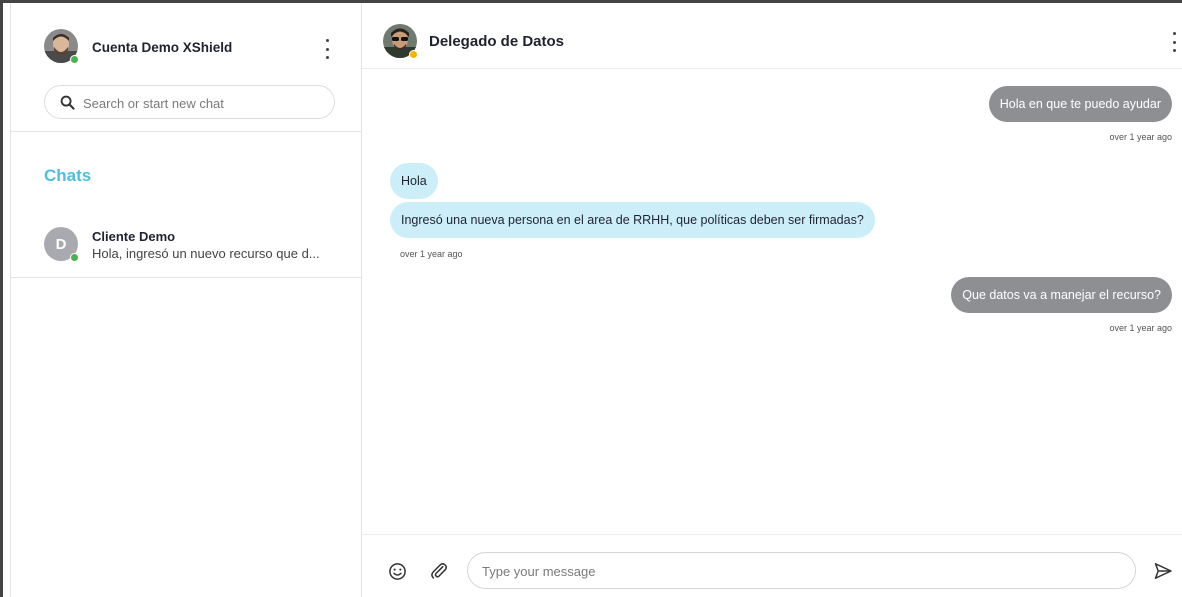  What do you see at coordinates (186, 277) in the screenshot?
I see `chat-list-divider` at bounding box center [186, 277].